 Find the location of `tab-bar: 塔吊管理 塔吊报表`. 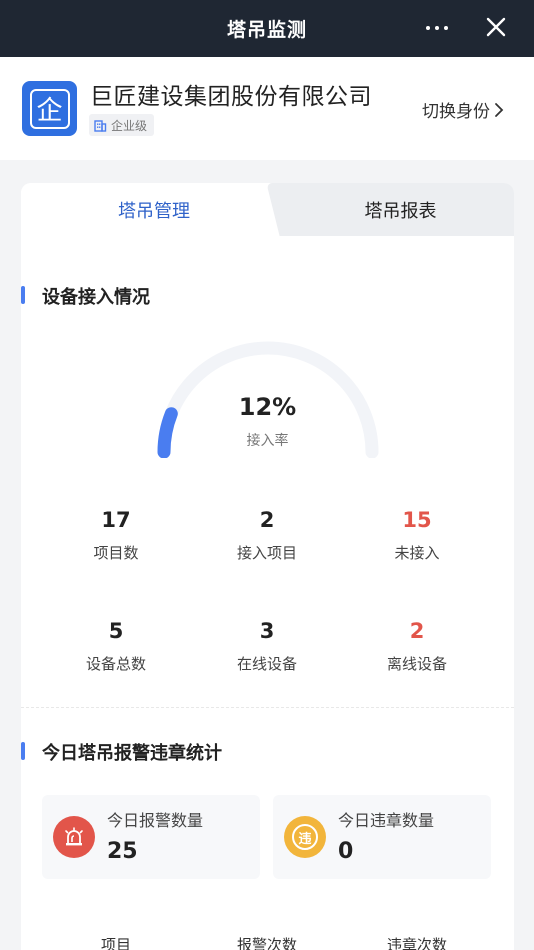

tab-bar: 塔吊管理 塔吊报表 is located at coordinates (267, 209).